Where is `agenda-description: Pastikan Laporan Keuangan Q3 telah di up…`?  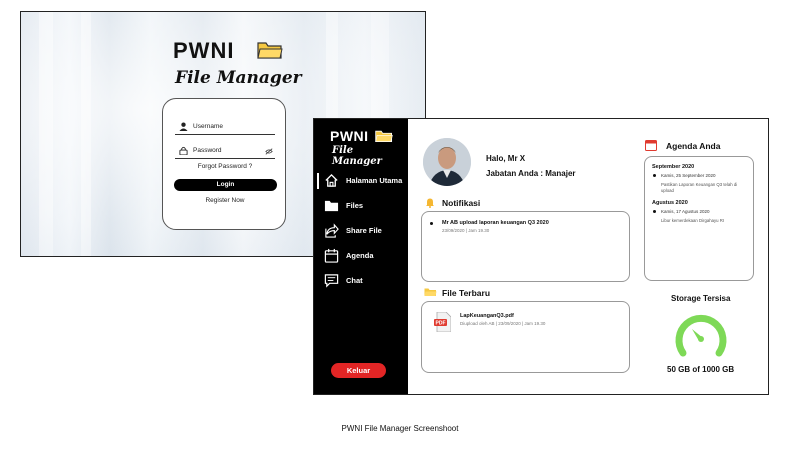
agenda-description: Pastikan Laporan Keuangan Q3 telah di up… is located at coordinates (699, 187).